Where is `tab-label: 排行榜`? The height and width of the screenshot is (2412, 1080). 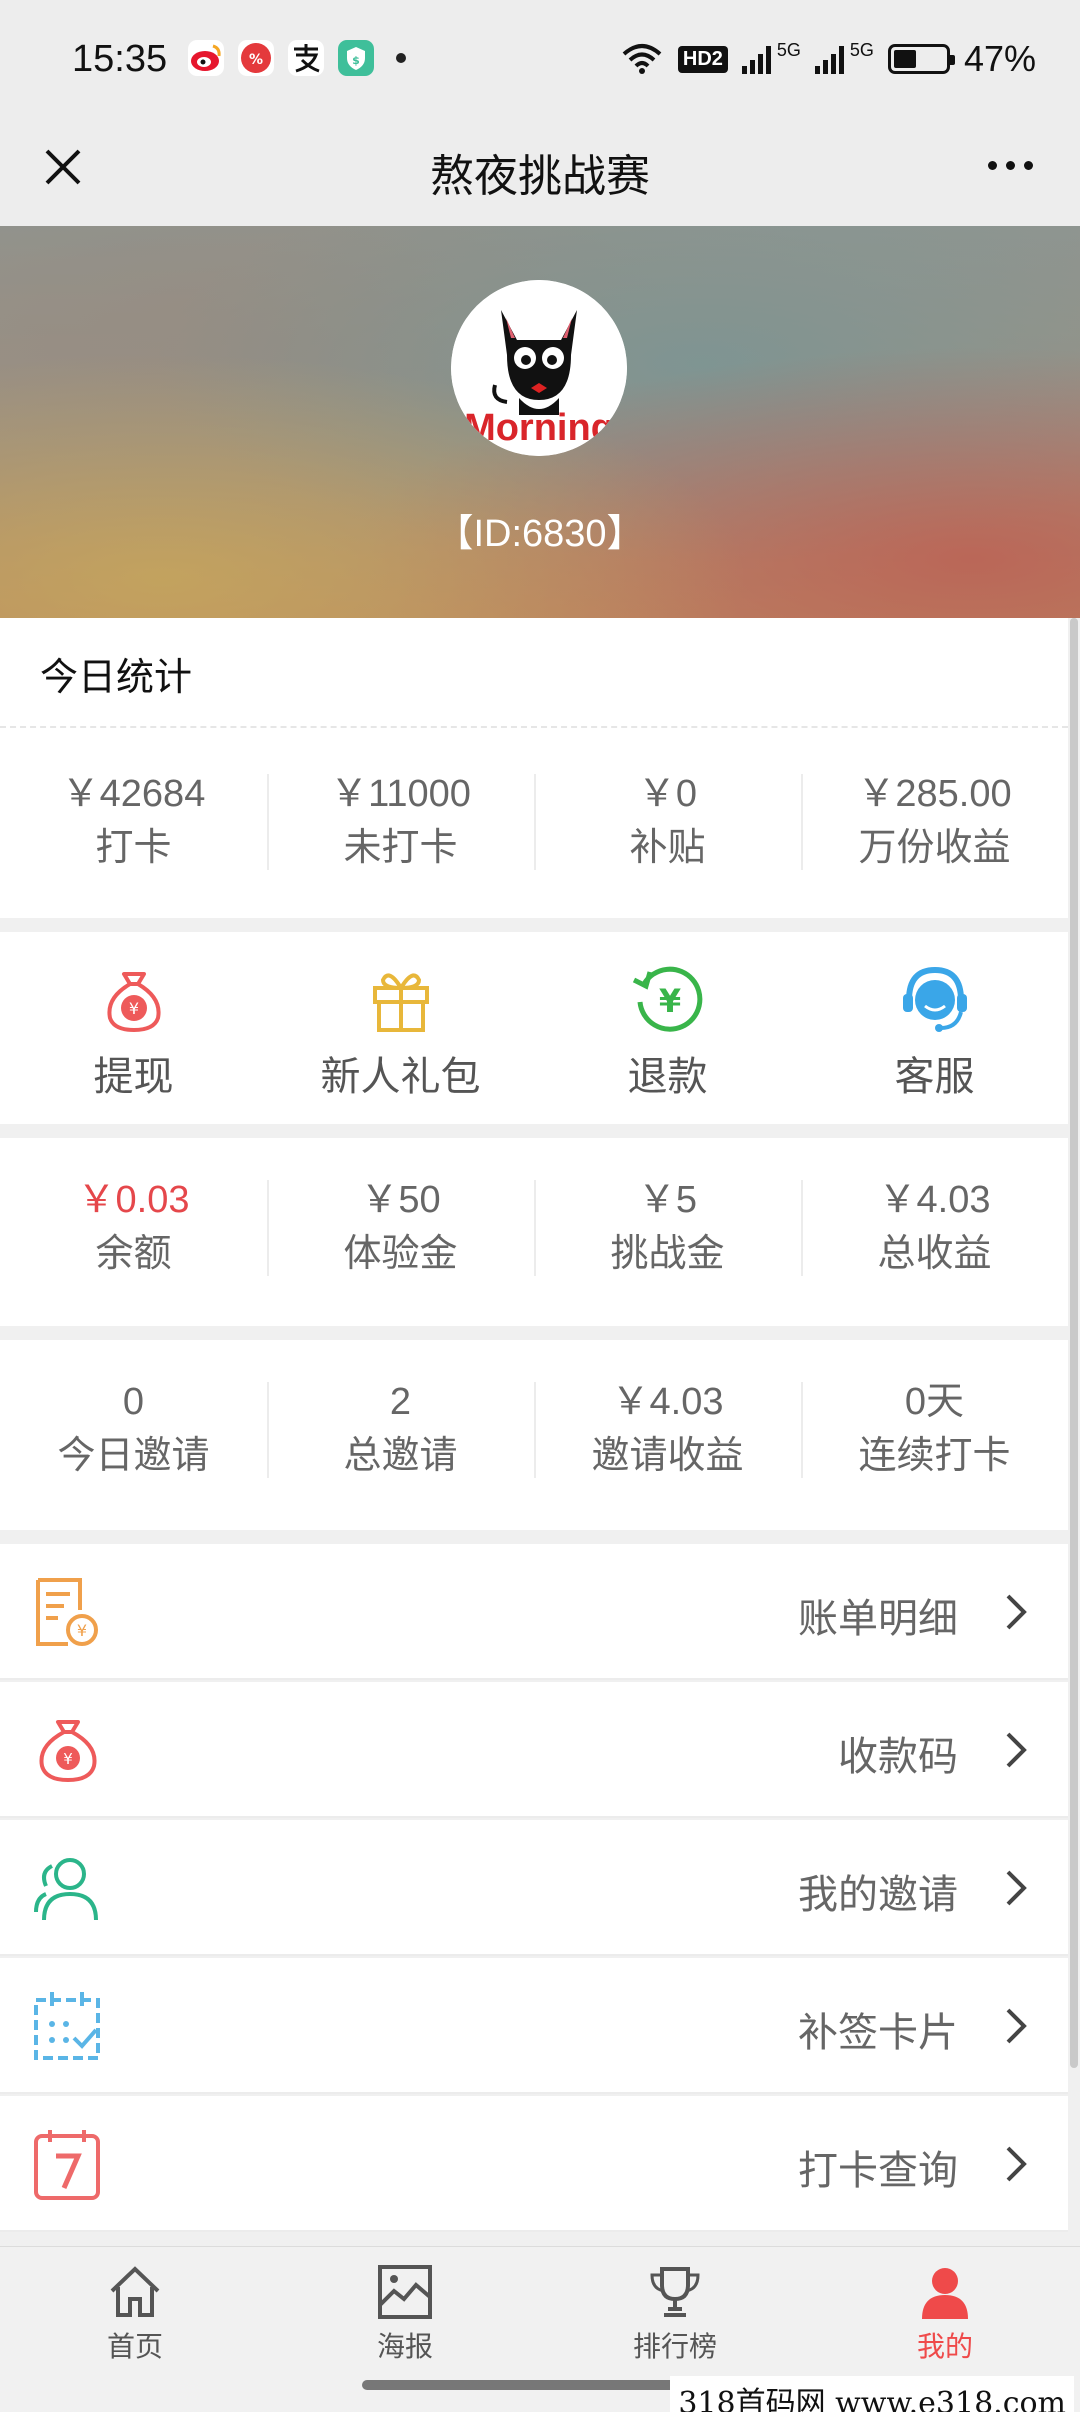
tab-label: 排行榜 is located at coordinates (674, 2346).